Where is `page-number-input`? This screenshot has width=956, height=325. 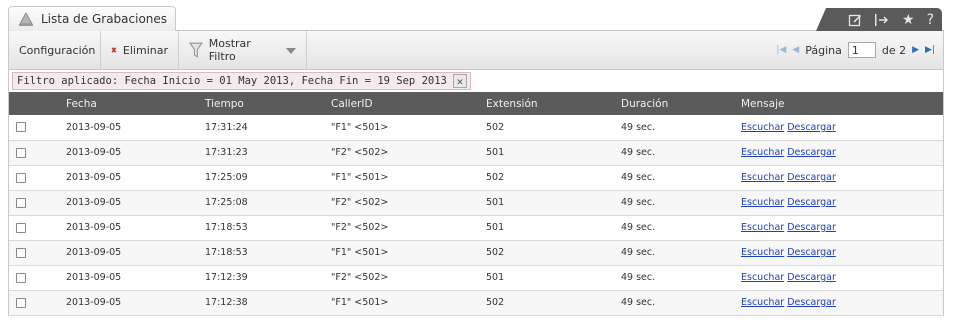
page-number-input is located at coordinates (861, 50).